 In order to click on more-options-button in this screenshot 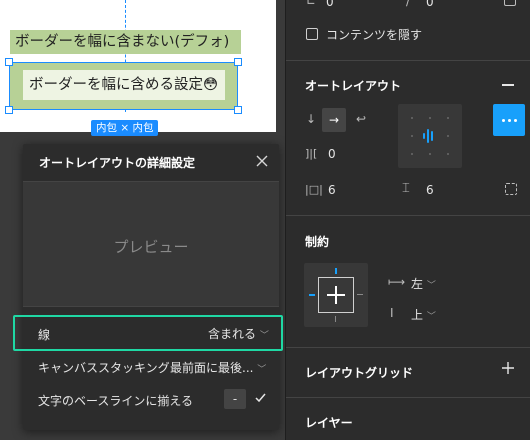, I will do `click(509, 120)`.